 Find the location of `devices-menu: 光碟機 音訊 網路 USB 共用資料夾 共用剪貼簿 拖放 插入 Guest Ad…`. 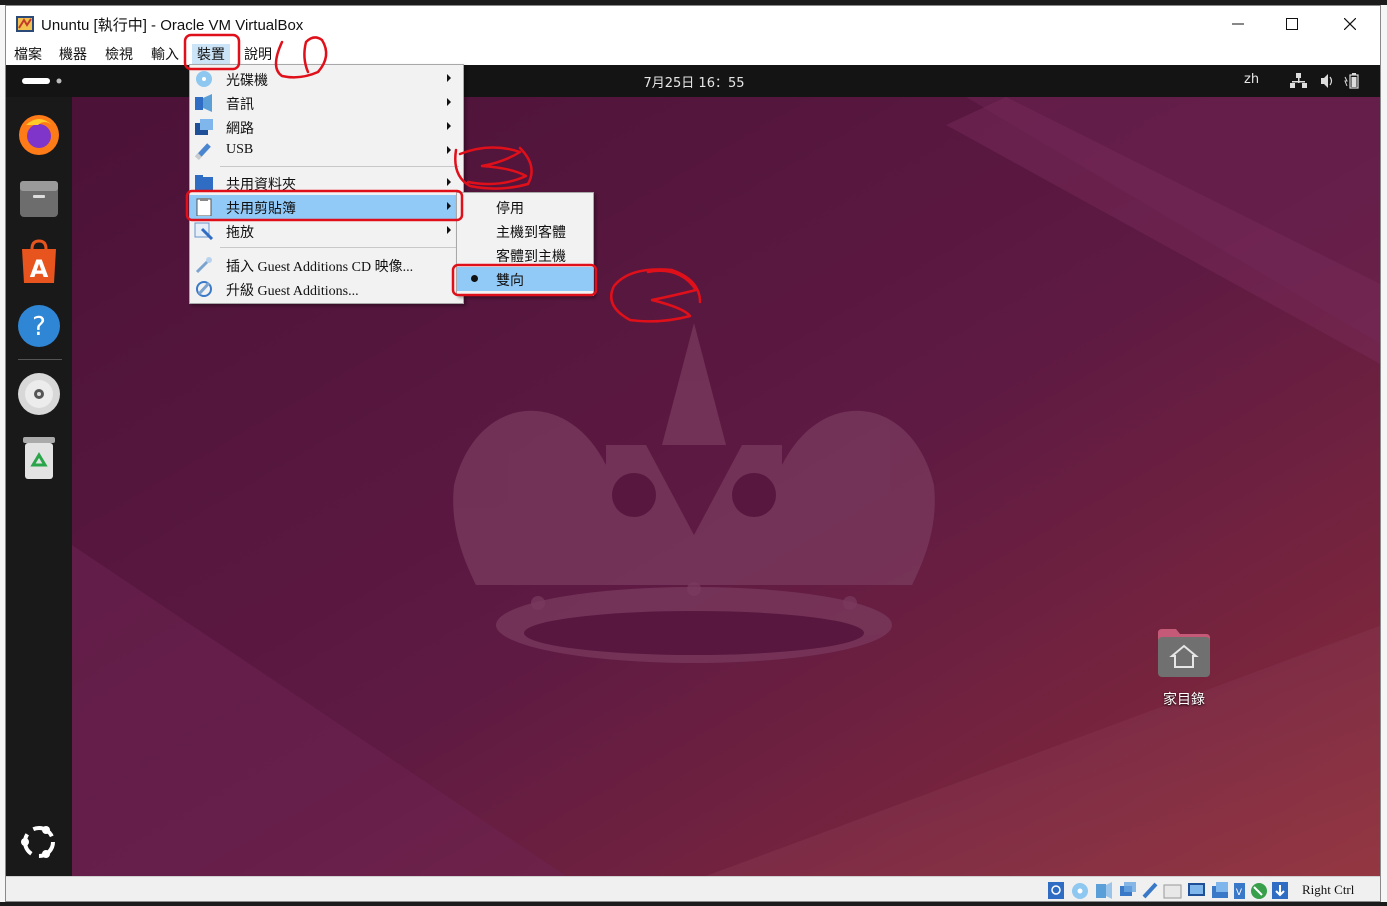

devices-menu: 光碟機 音訊 網路 USB 共用資料夾 共用剪貼簿 拖放 插入 Guest Ad… is located at coordinates (326, 184).